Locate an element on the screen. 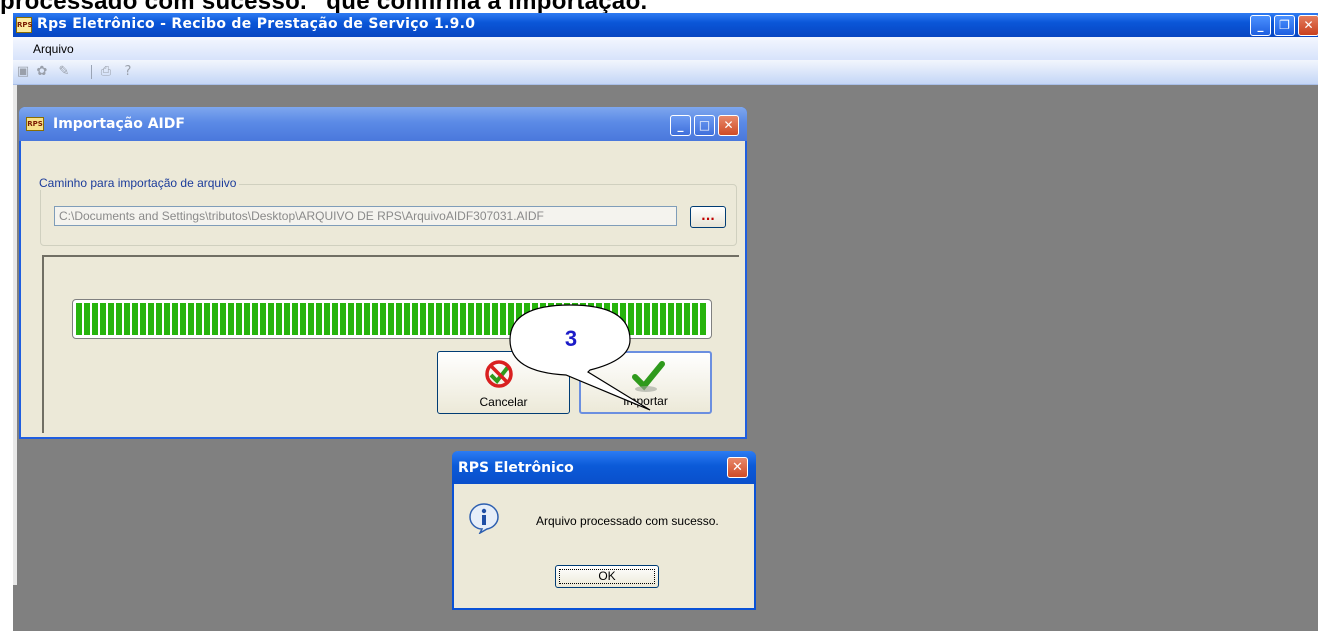 The image size is (1318, 631). save-icon: ▣ is located at coordinates (23, 72).